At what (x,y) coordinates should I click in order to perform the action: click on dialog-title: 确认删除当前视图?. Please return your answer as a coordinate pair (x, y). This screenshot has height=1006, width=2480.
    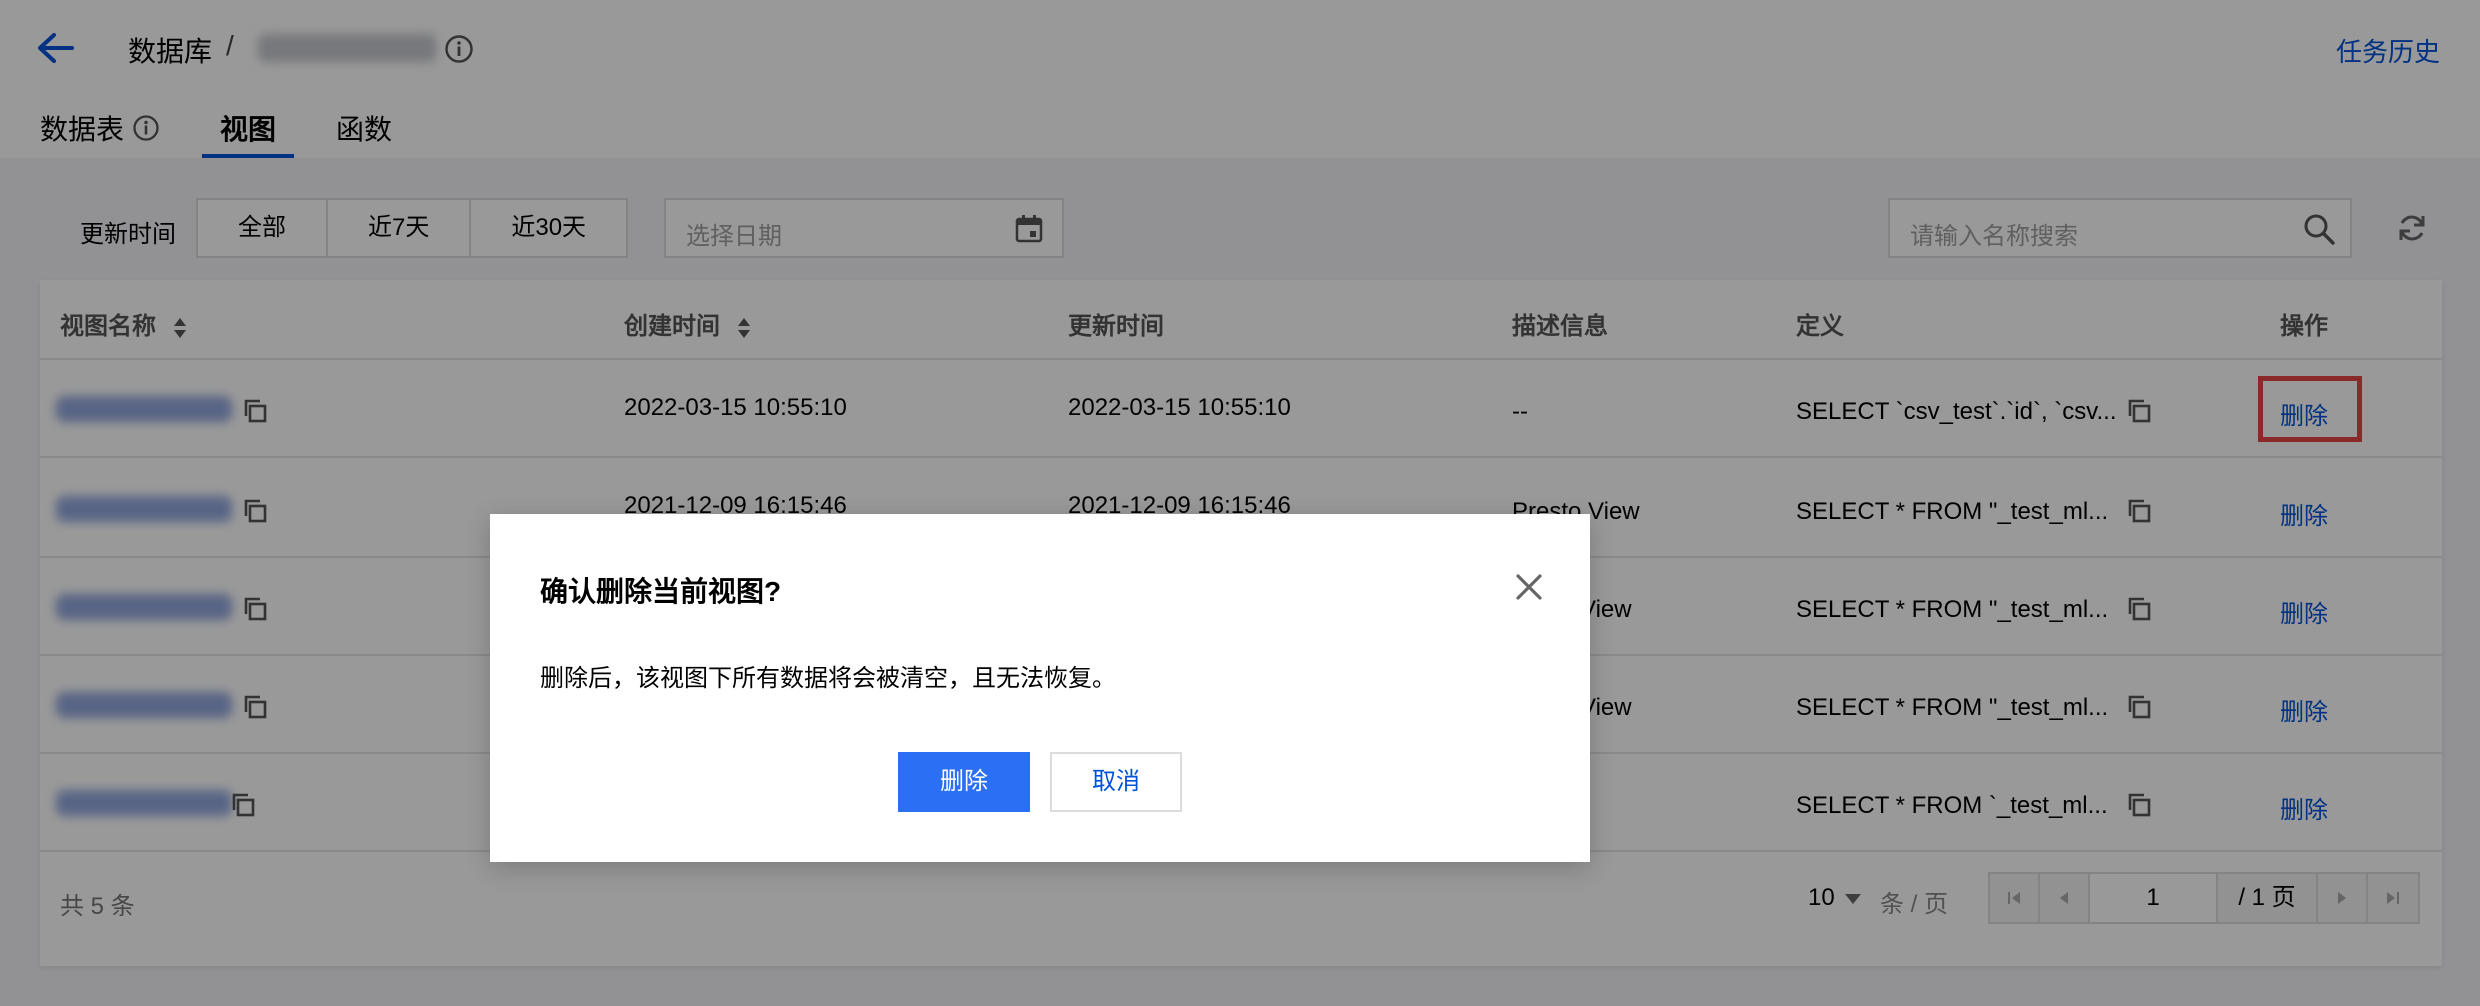
    Looking at the image, I should click on (661, 591).